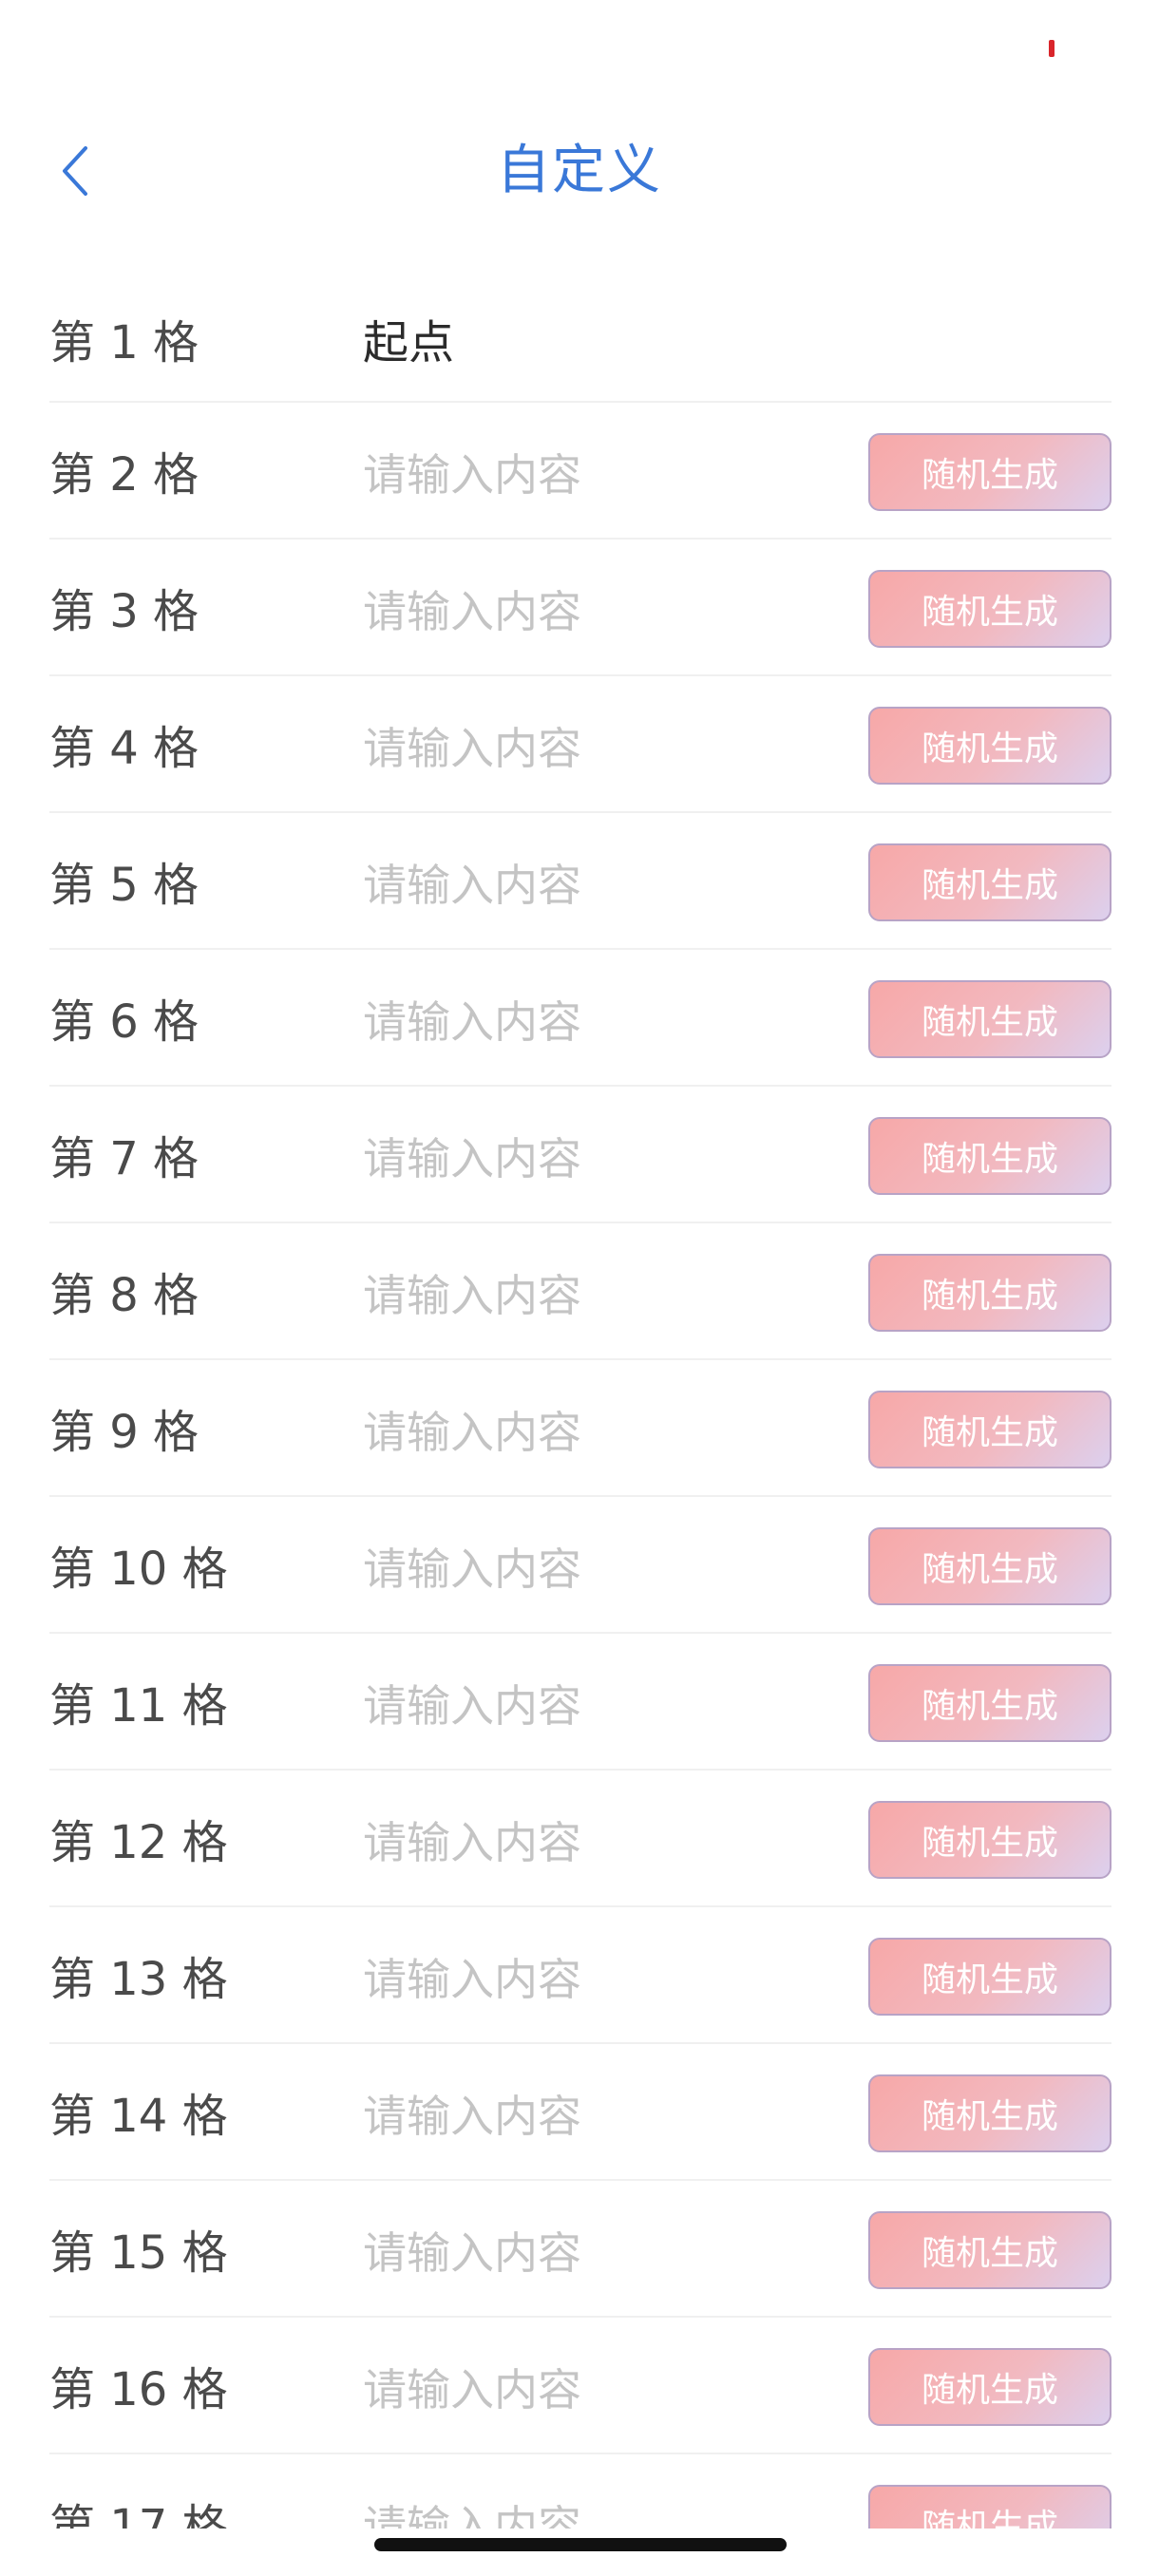 Image resolution: width=1159 pixels, height=2576 pixels. I want to click on cell-row-9: 第 9 格 随机生成, so click(580, 1428).